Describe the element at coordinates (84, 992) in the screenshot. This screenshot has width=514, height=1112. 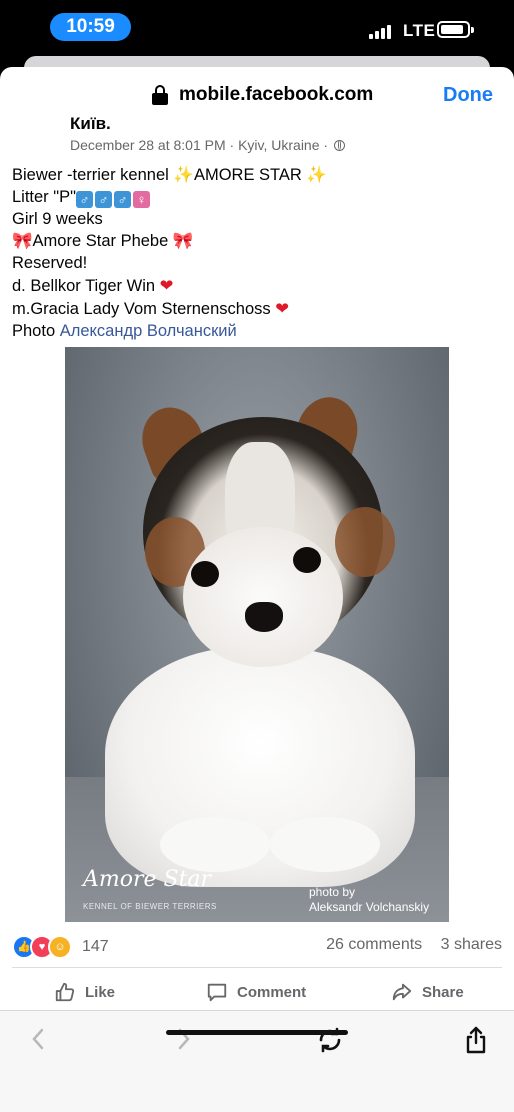
I see `like-button: Like` at that location.